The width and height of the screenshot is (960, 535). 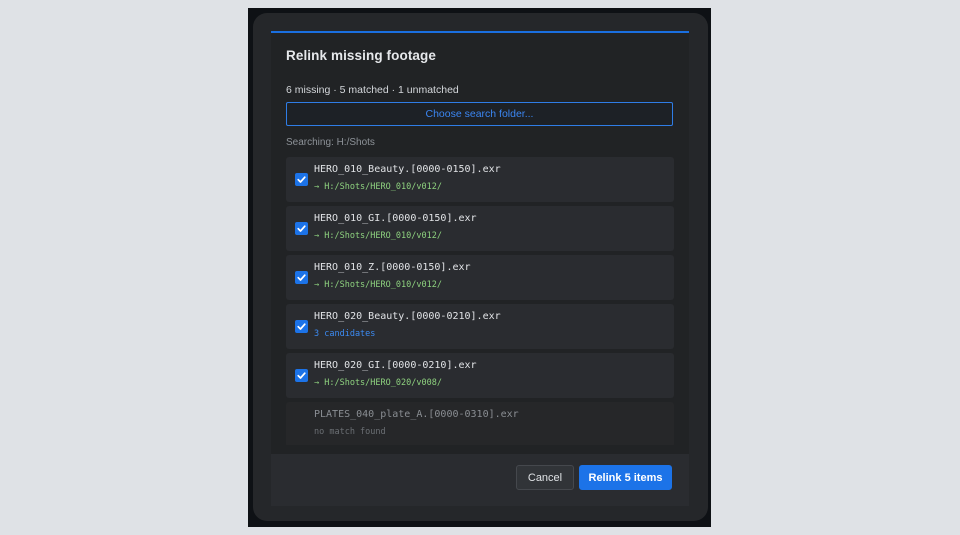 What do you see at coordinates (344, 334) in the screenshot?
I see `candidates-link: 3 candidates` at bounding box center [344, 334].